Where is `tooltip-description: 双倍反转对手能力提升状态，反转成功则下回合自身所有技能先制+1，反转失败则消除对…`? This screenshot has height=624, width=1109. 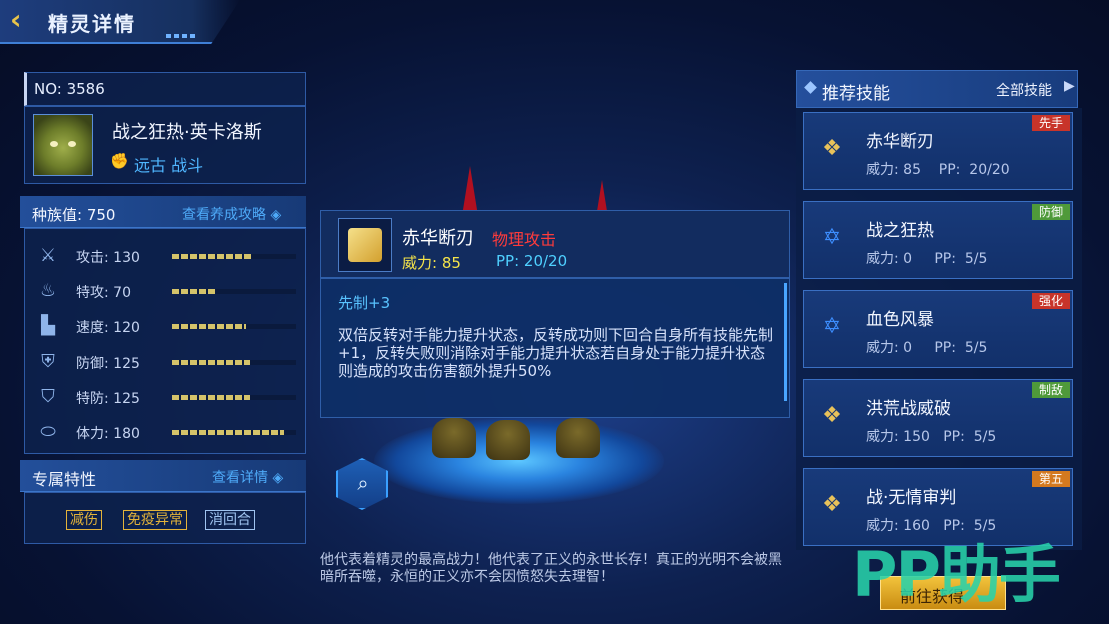 tooltip-description: 双倍反转对手能力提升状态，反转成功则下回合自身所有技能先制+1，反转失败则消除对… is located at coordinates (556, 353).